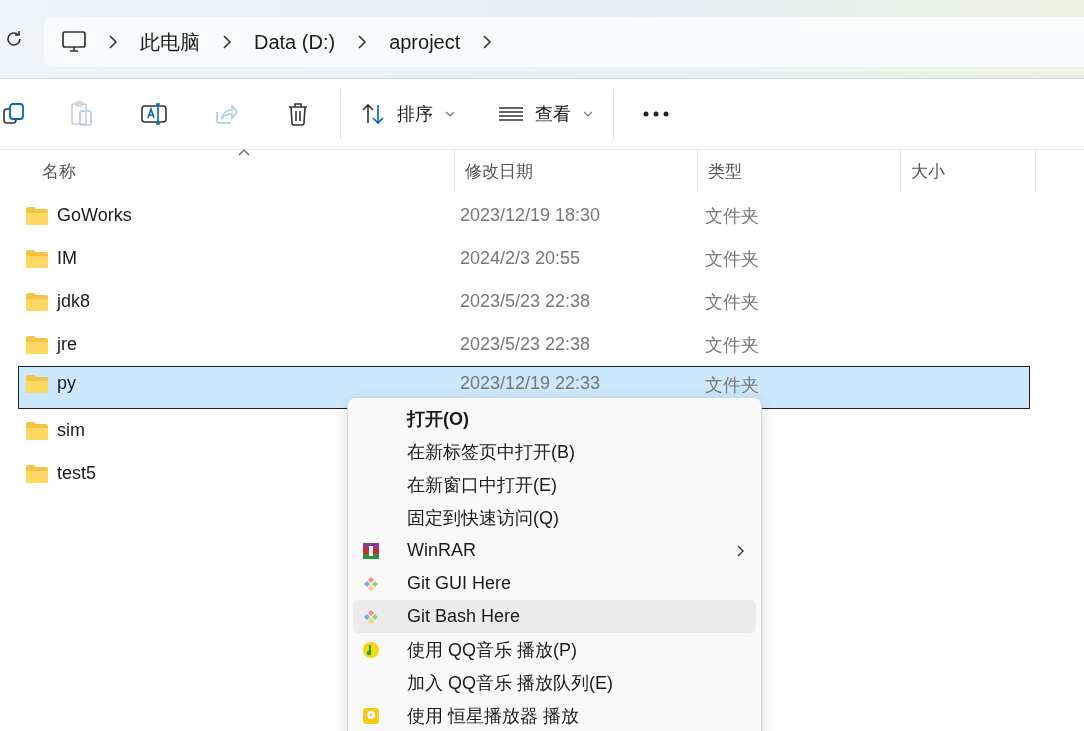 The height and width of the screenshot is (731, 1084). Describe the element at coordinates (66, 383) in the screenshot. I see `file-name: py` at that location.